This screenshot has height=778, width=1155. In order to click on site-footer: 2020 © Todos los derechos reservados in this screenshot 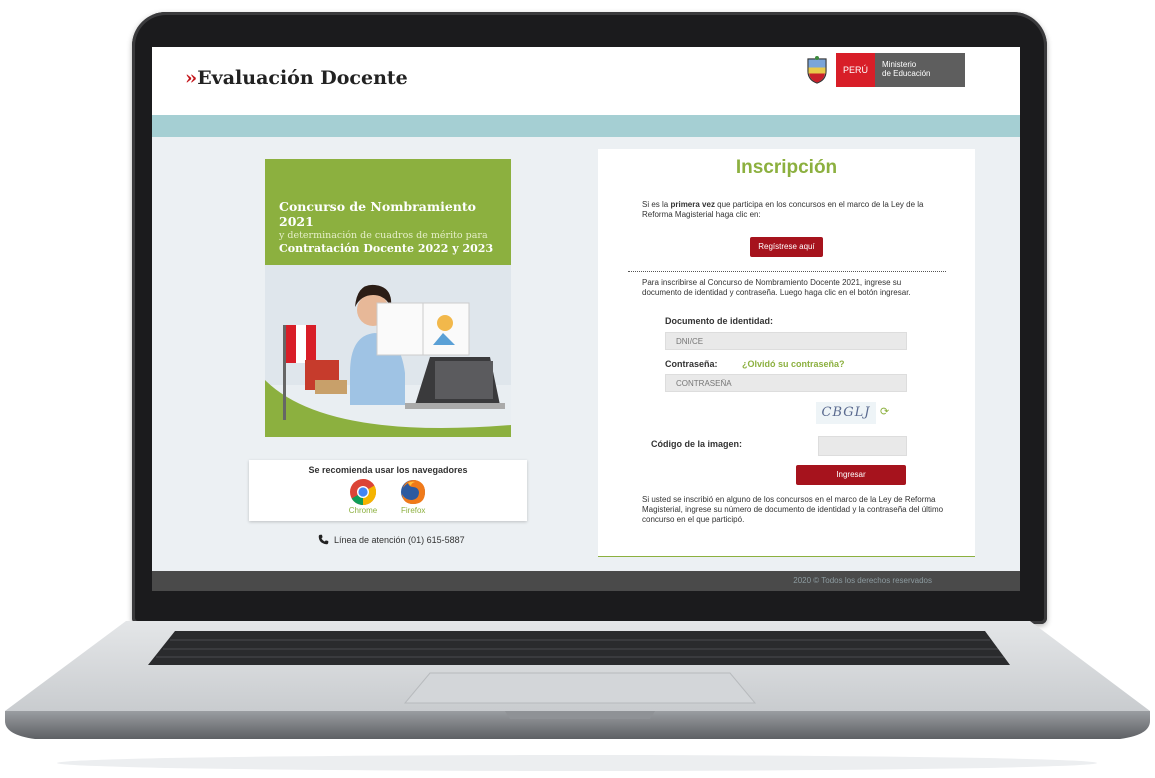, I will do `click(586, 581)`.